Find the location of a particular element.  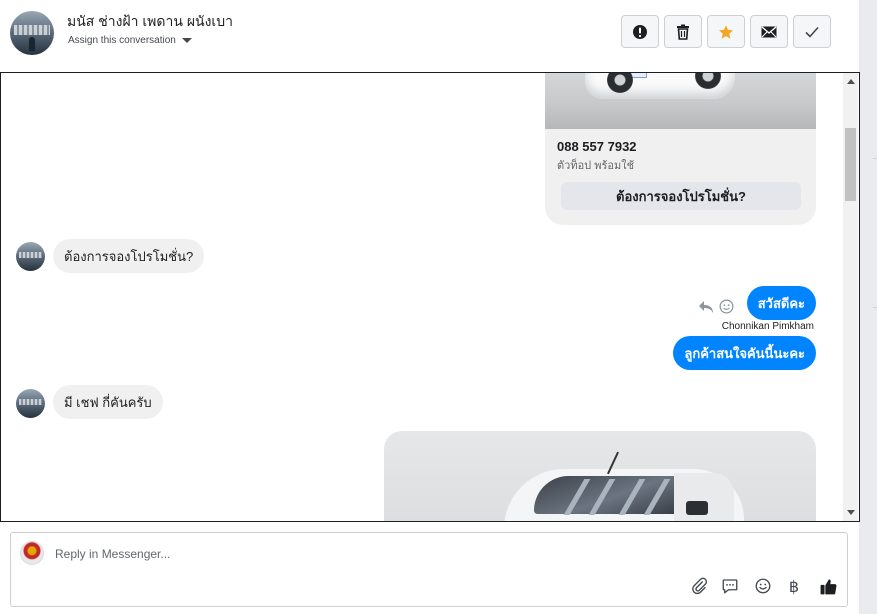

car-photo-attachment is located at coordinates (600, 476).